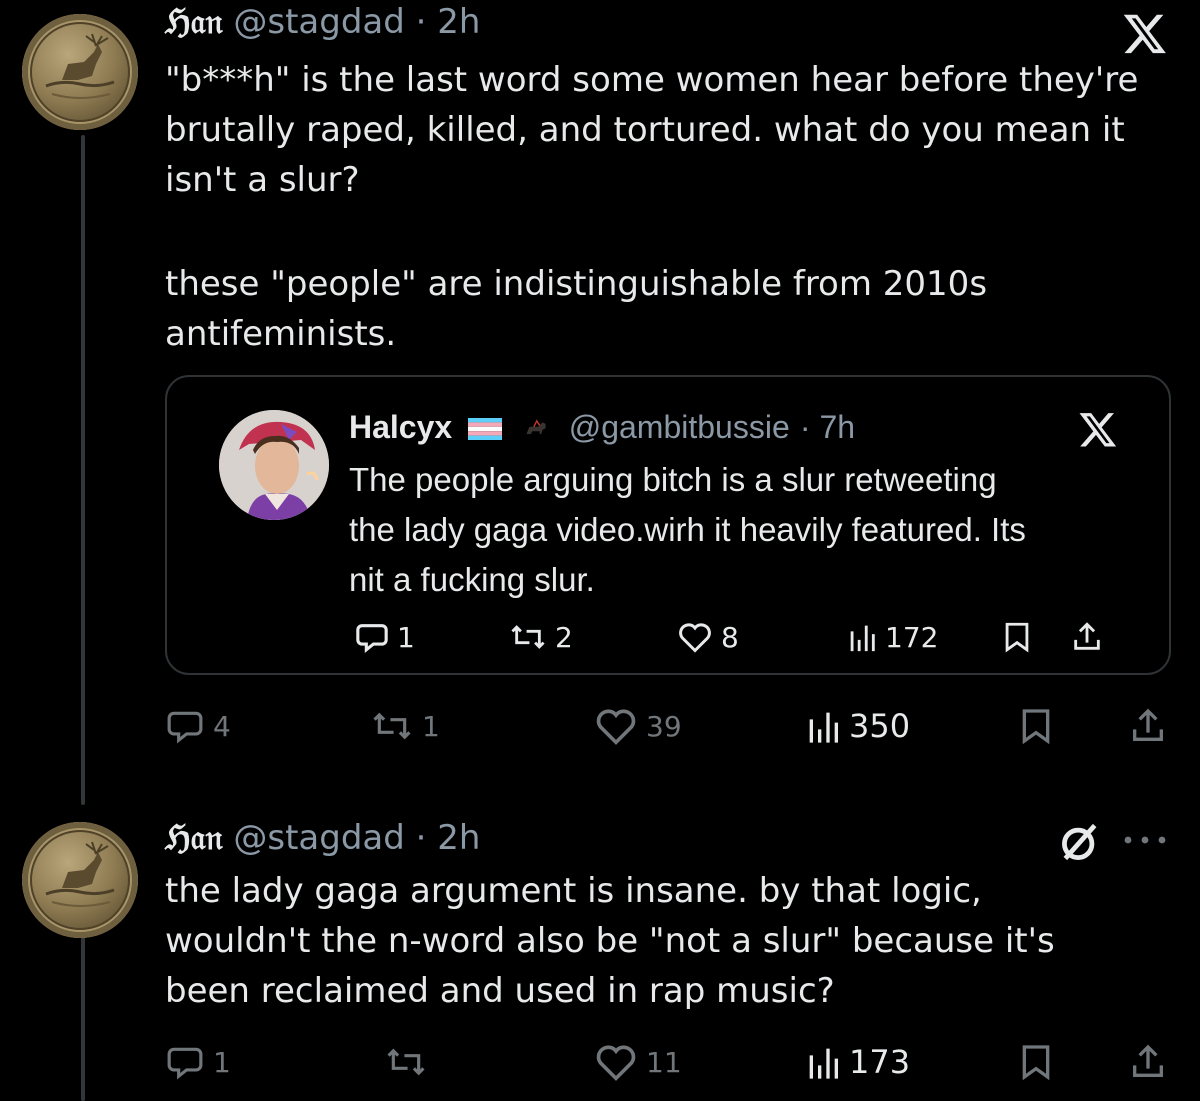 Image resolution: width=1200 pixels, height=1101 pixels. I want to click on views-button: 350, so click(857, 726).